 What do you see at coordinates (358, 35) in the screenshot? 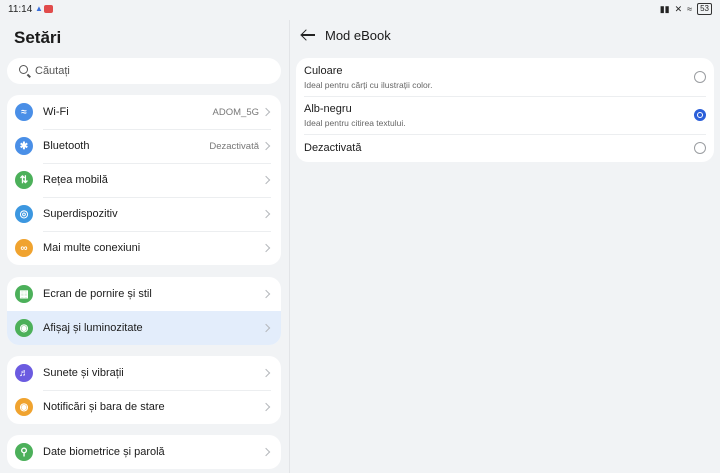
I see `detail-title: Mod eBook` at bounding box center [358, 35].